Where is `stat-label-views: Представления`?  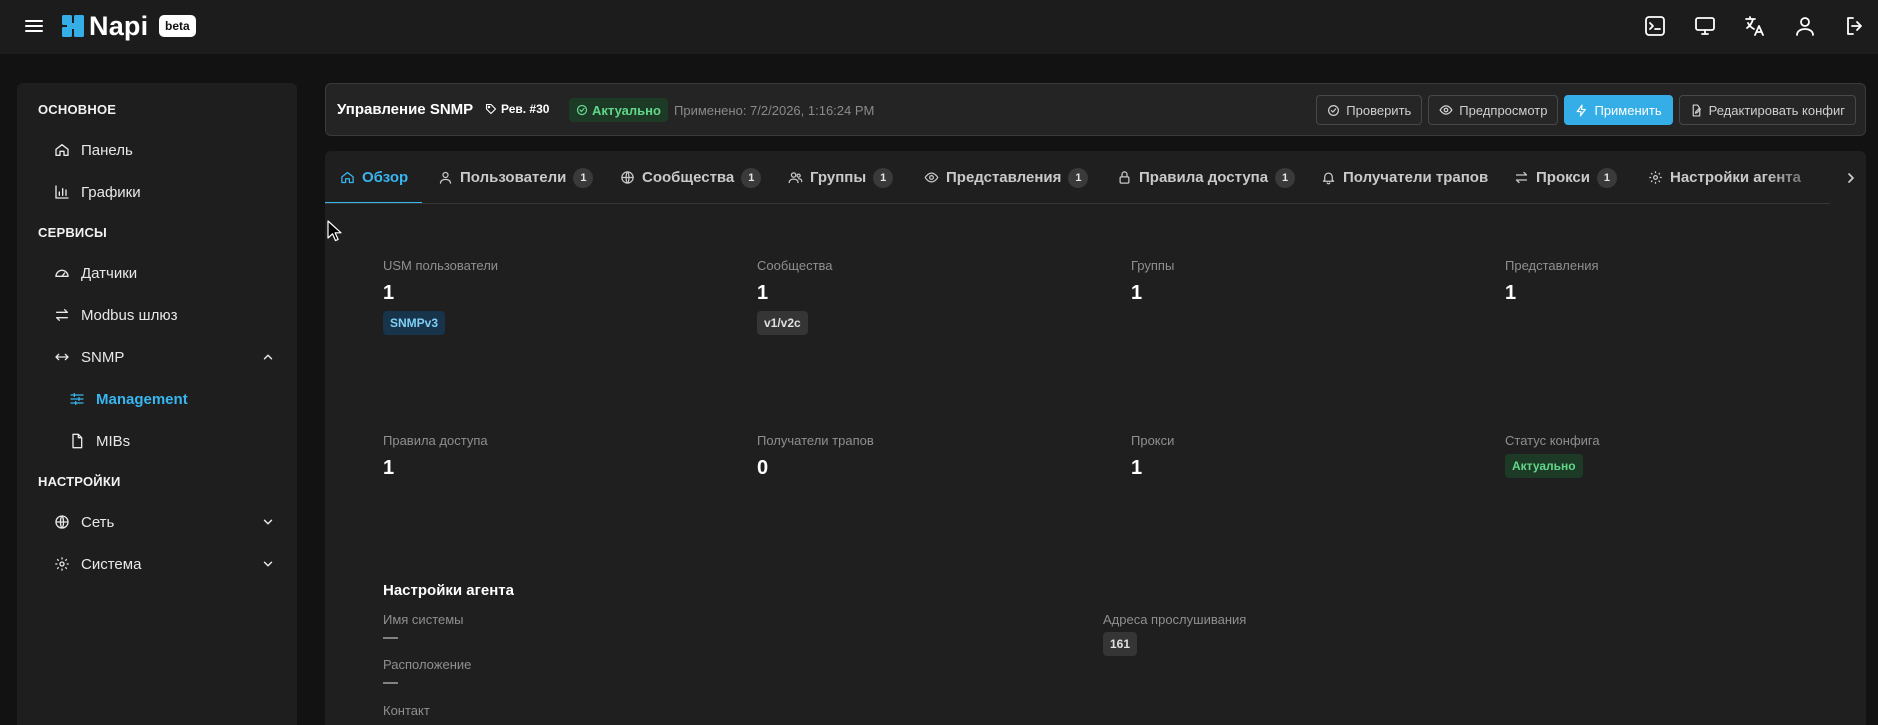
stat-label-views: Представления is located at coordinates (1552, 265).